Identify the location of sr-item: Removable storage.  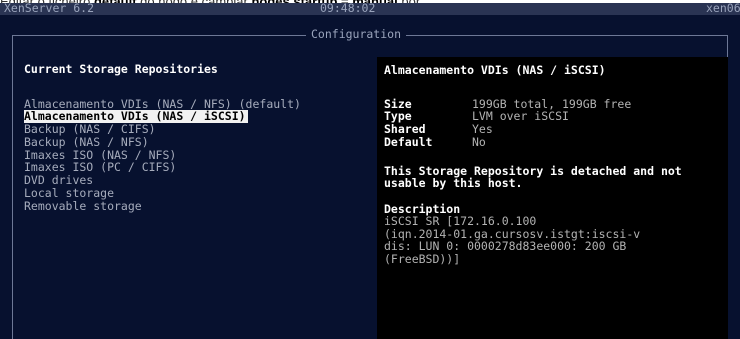
(200, 206).